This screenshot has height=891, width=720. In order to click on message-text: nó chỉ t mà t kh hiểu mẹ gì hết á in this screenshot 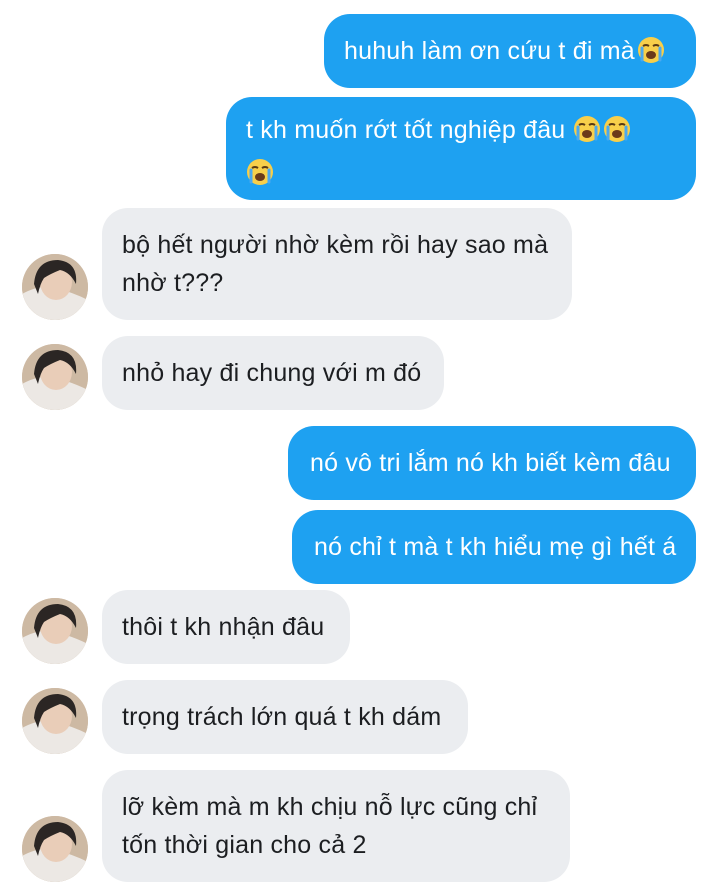, I will do `click(495, 547)`.